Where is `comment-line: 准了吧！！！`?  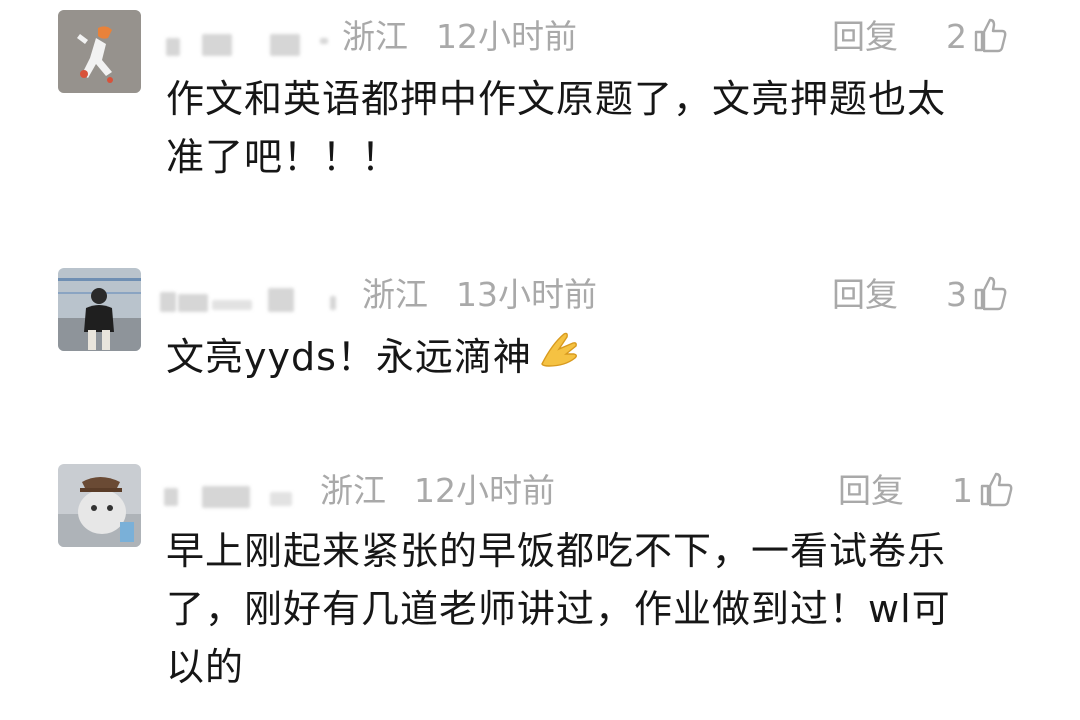 comment-line: 准了吧！！！ is located at coordinates (283, 157).